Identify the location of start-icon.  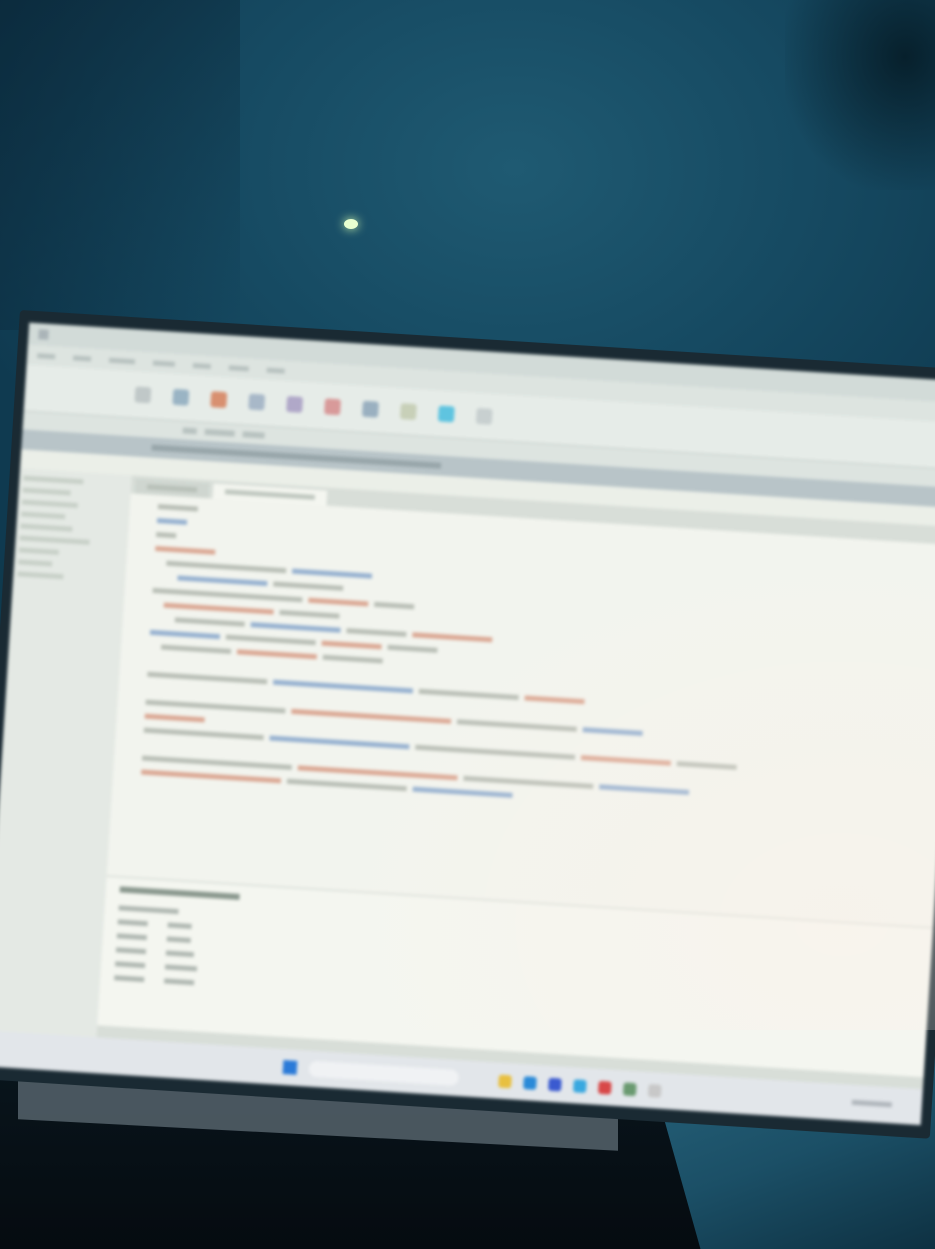
(290, 1067).